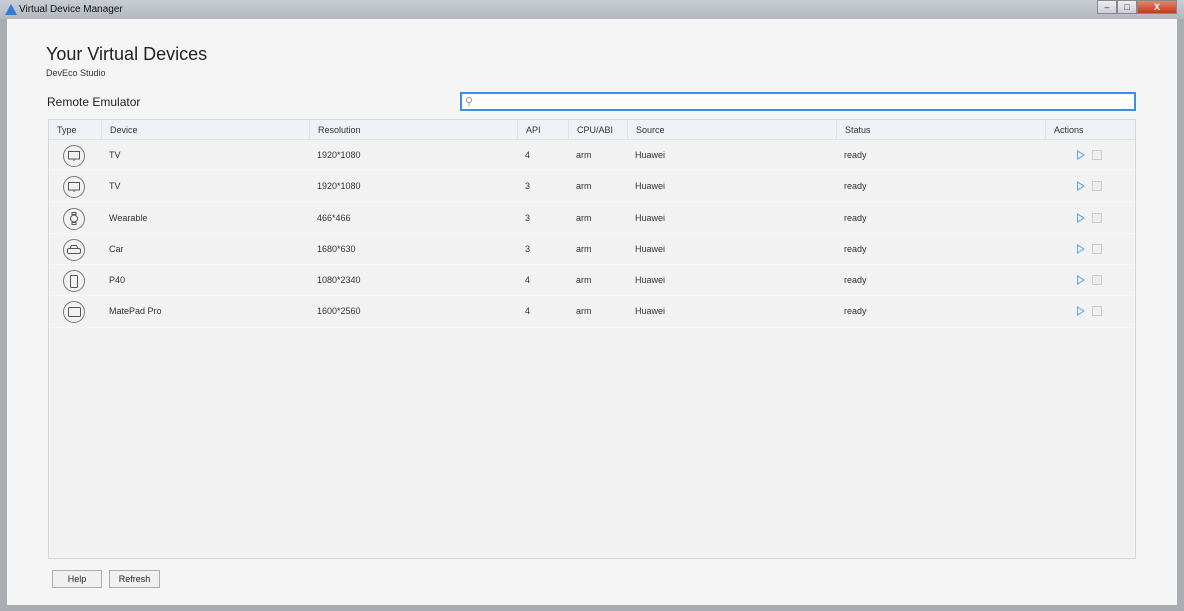  Describe the element at coordinates (77, 579) in the screenshot. I see `help-button: Help` at that location.